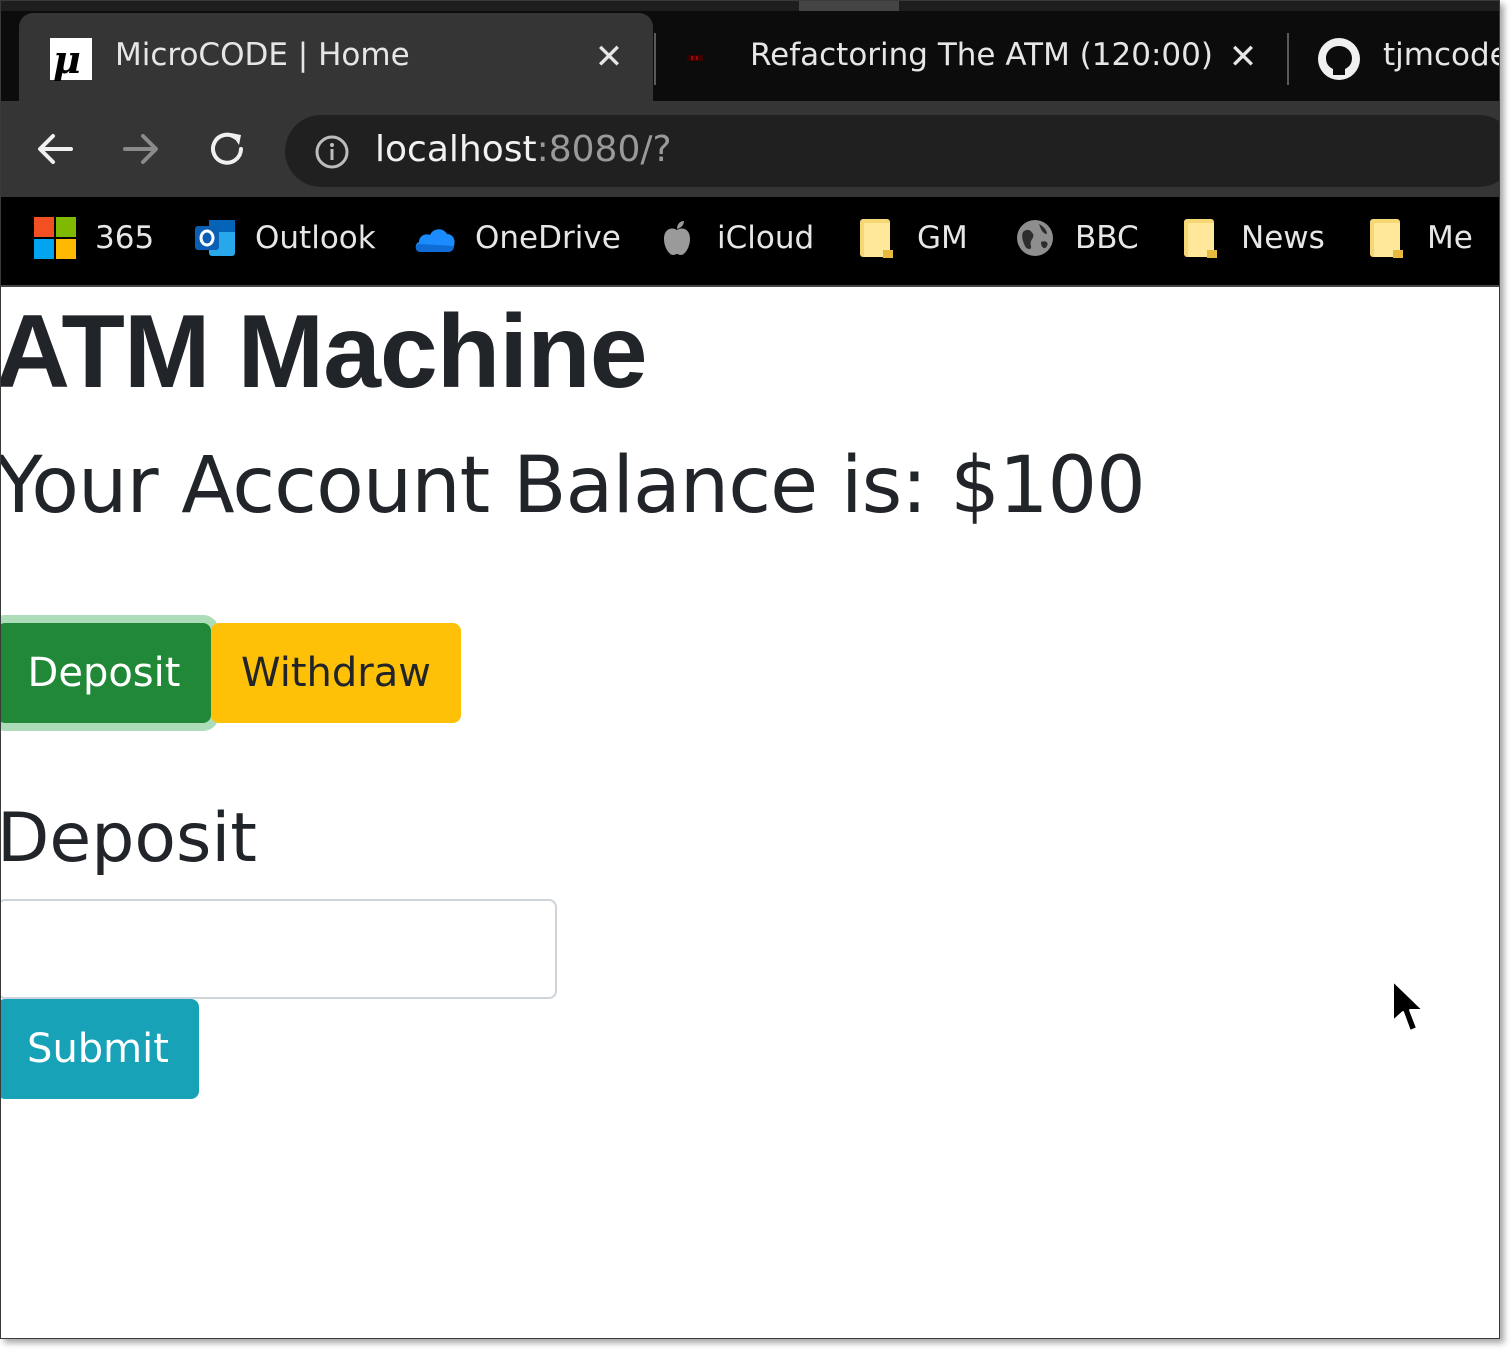 The height and width of the screenshot is (1351, 1512). What do you see at coordinates (106, 673) in the screenshot?
I see `deposit-button: Deposit` at bounding box center [106, 673].